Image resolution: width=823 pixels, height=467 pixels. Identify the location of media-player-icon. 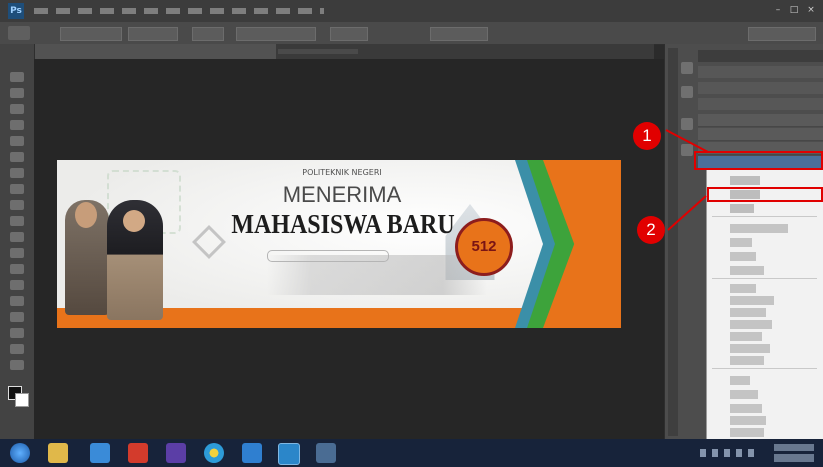
(176, 453).